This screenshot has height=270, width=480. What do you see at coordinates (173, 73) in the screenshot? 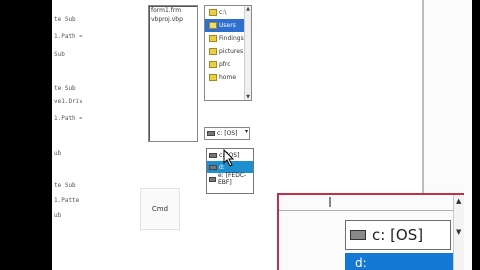
I see `file-list-box: form1.frm vbproj.vbp` at bounding box center [173, 73].